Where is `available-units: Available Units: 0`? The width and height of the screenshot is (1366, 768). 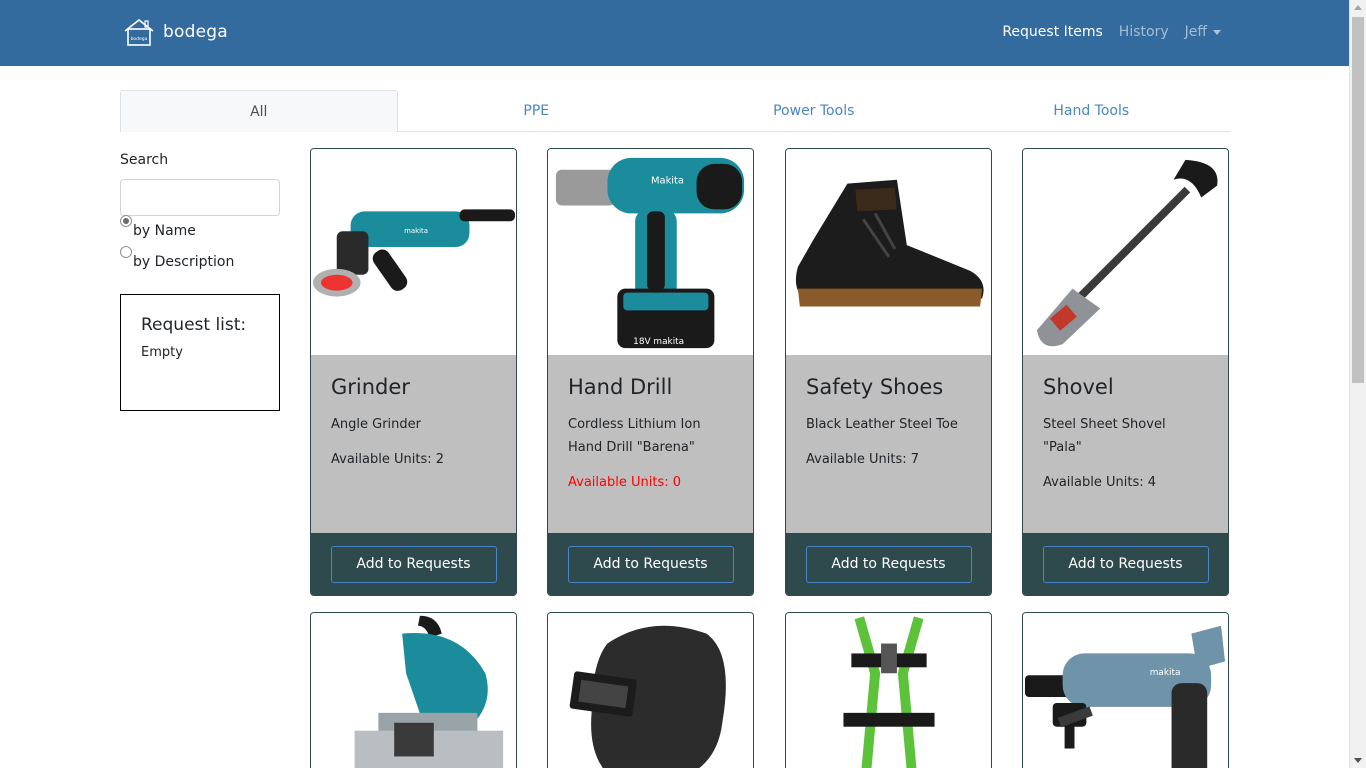 available-units: Available Units: 0 is located at coordinates (624, 482).